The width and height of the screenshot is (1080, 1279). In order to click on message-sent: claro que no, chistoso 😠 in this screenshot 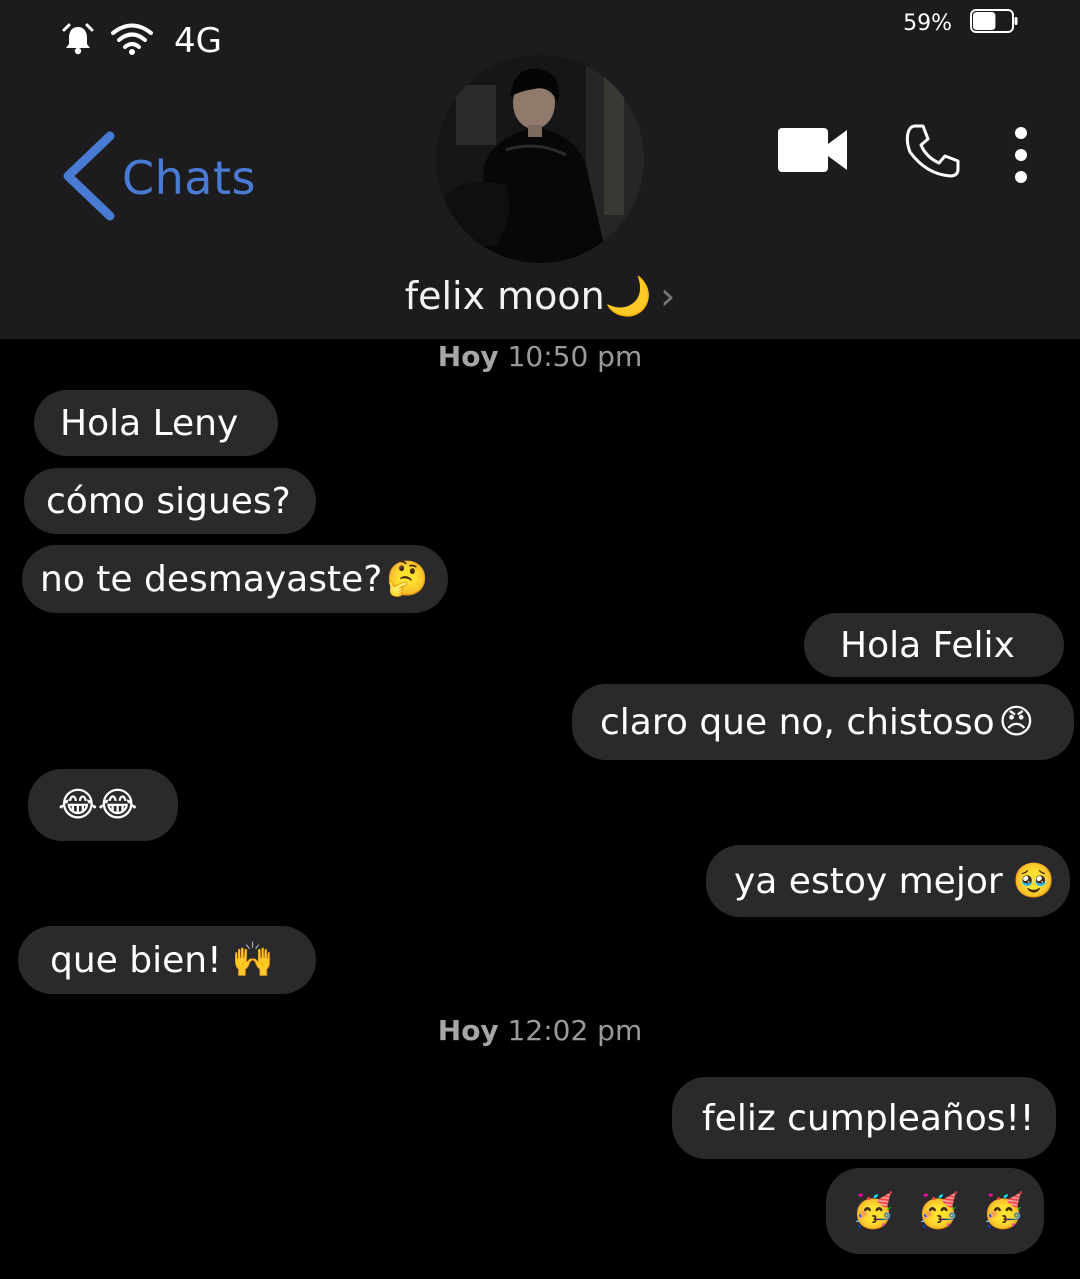, I will do `click(823, 722)`.